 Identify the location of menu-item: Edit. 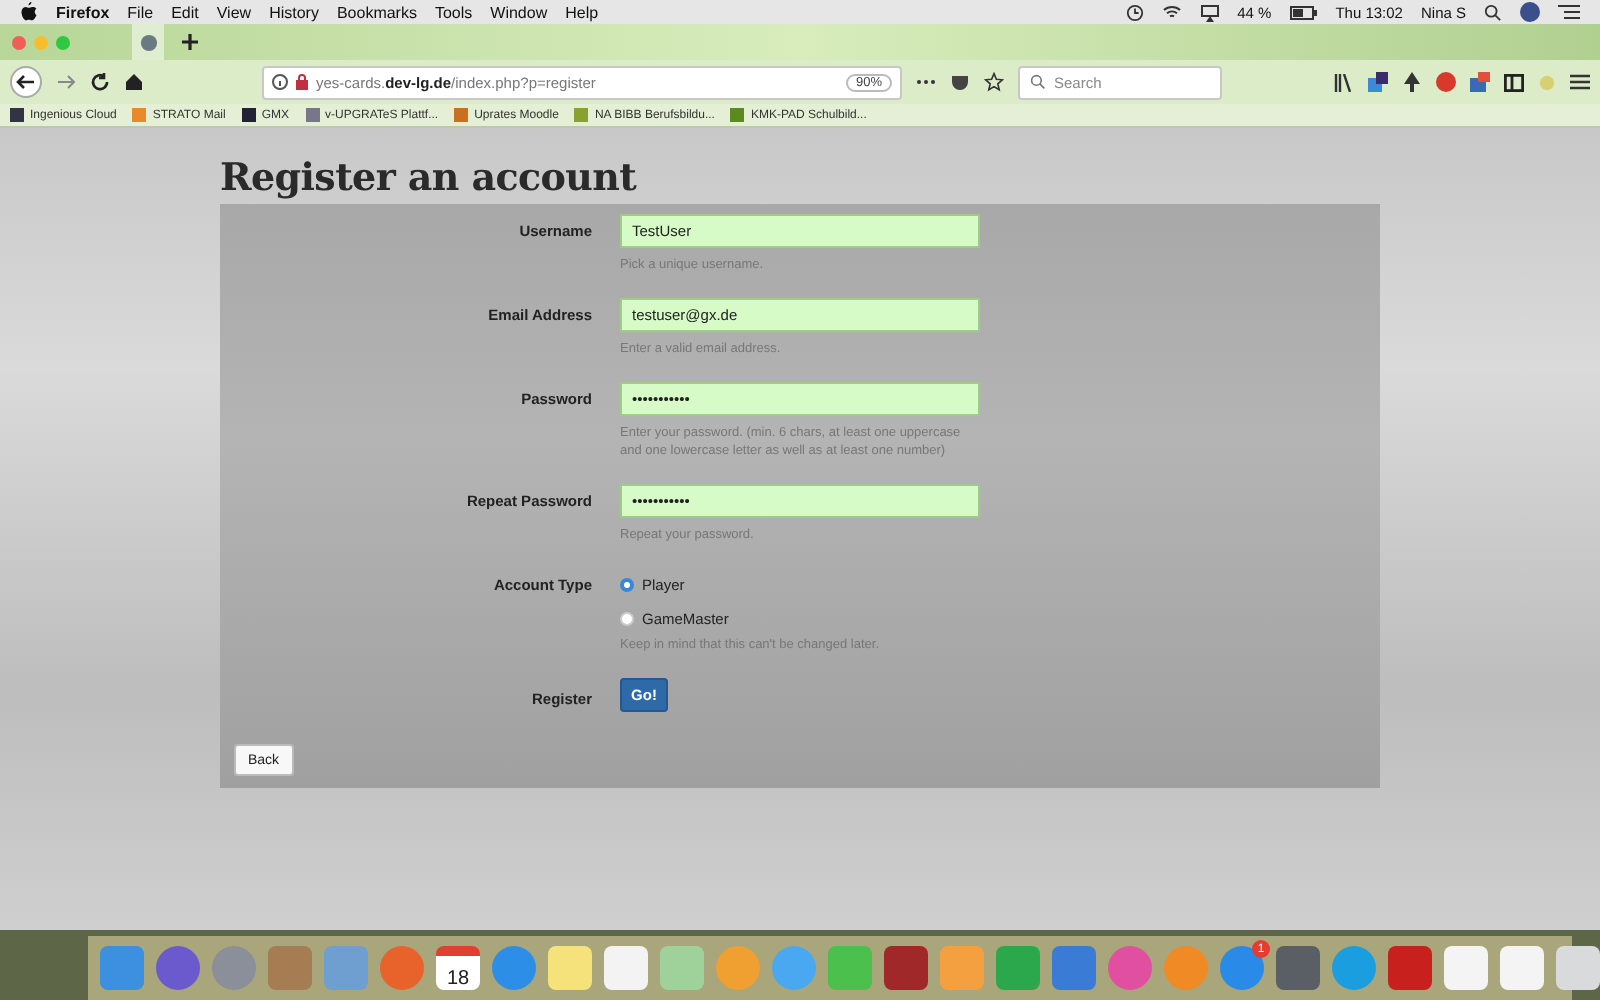
(185, 12).